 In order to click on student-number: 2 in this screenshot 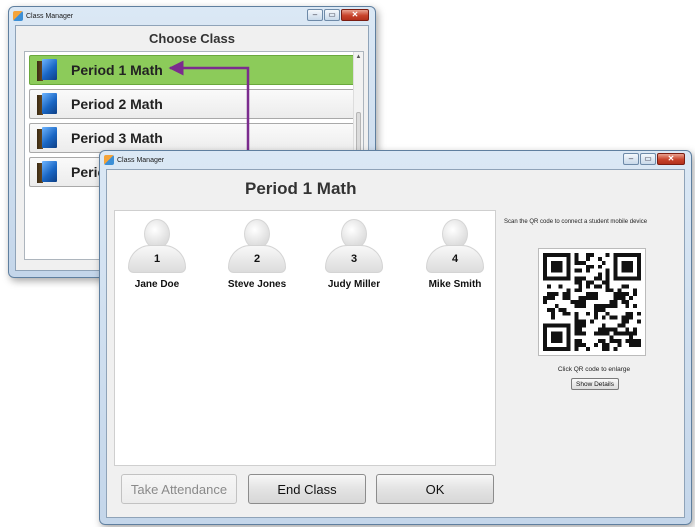, I will do `click(257, 259)`.